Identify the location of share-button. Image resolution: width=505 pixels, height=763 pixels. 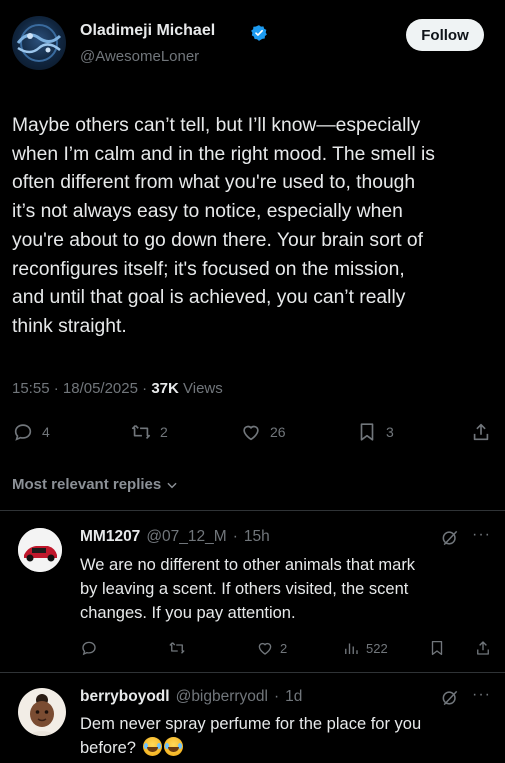
(481, 432).